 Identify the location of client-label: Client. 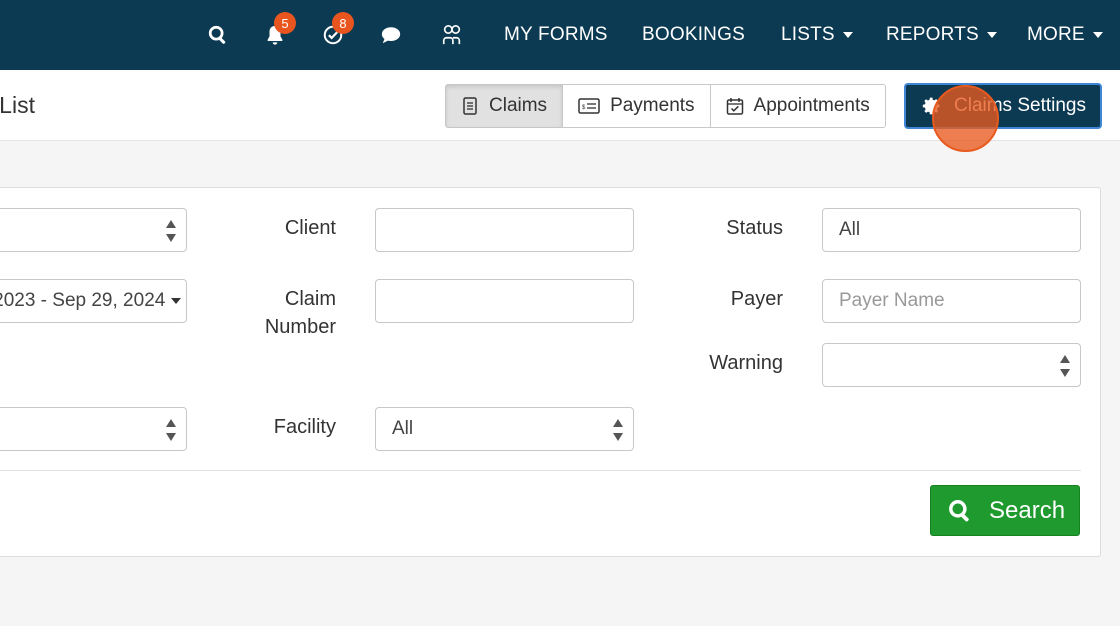
(310, 228).